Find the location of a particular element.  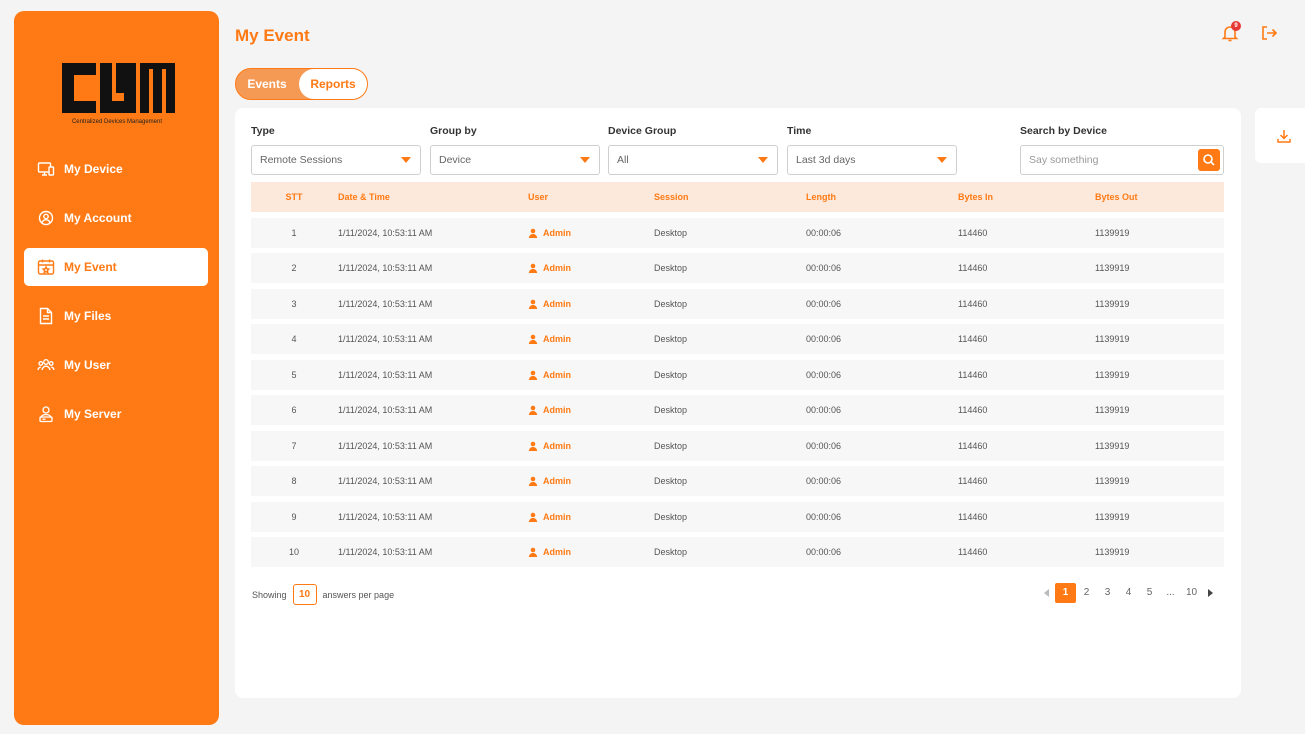

page-button: 1 is located at coordinates (1065, 593).